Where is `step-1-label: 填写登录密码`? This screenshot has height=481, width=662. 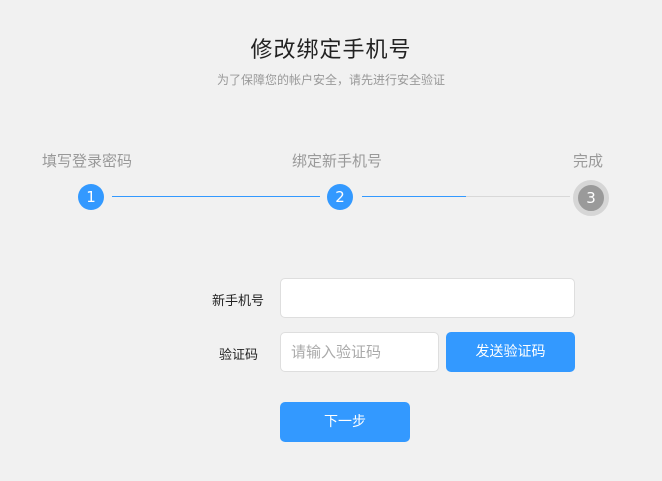
step-1-label: 填写登录密码 is located at coordinates (87, 161).